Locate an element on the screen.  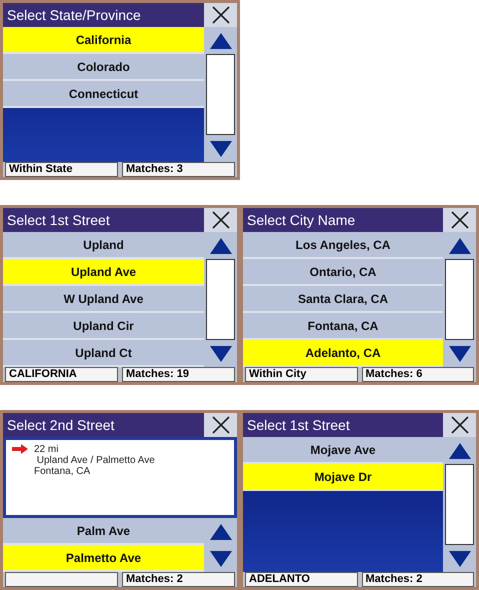
list-item: Palmetto Ave is located at coordinates (103, 558).